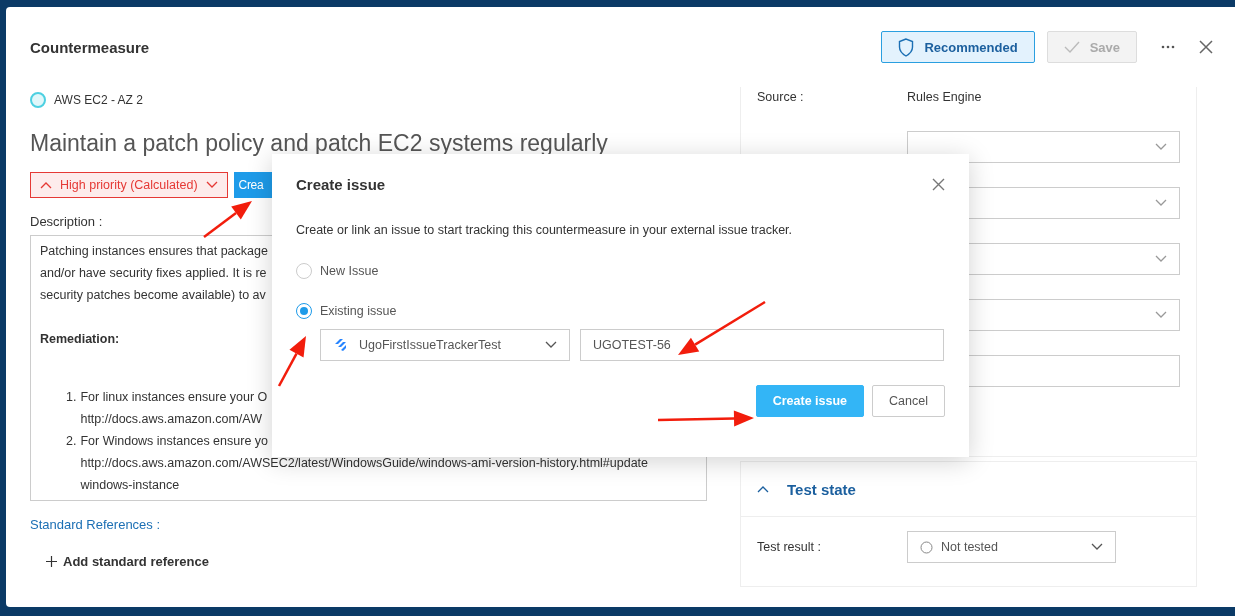 This screenshot has height=616, width=1235. Describe the element at coordinates (958, 47) in the screenshot. I see `recommended-button: Recommended` at that location.